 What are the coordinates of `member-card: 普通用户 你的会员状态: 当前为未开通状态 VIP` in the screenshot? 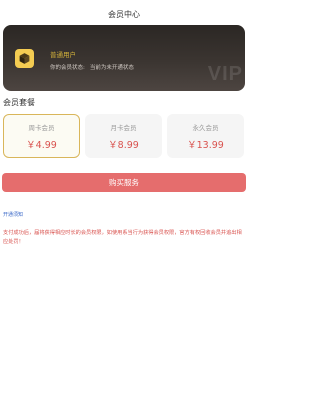 It's located at (124, 58).